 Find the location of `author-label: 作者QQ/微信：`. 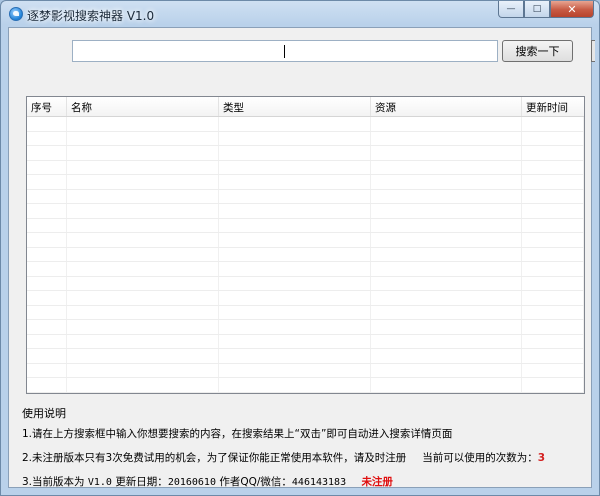

author-label: 作者QQ/微信： is located at coordinates (255, 482).